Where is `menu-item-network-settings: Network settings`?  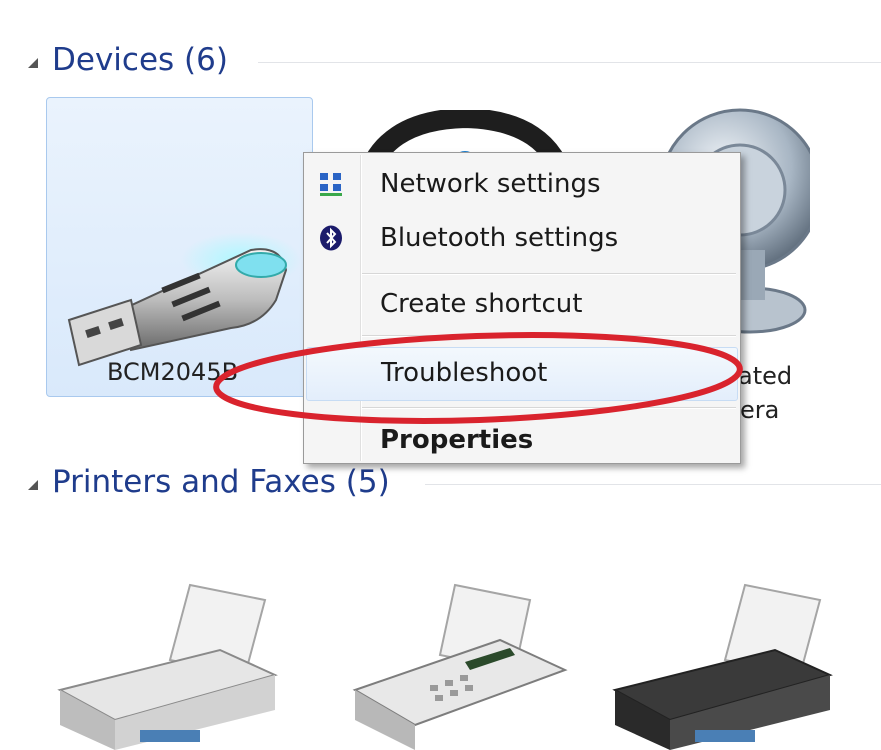 menu-item-network-settings: Network settings is located at coordinates (522, 186).